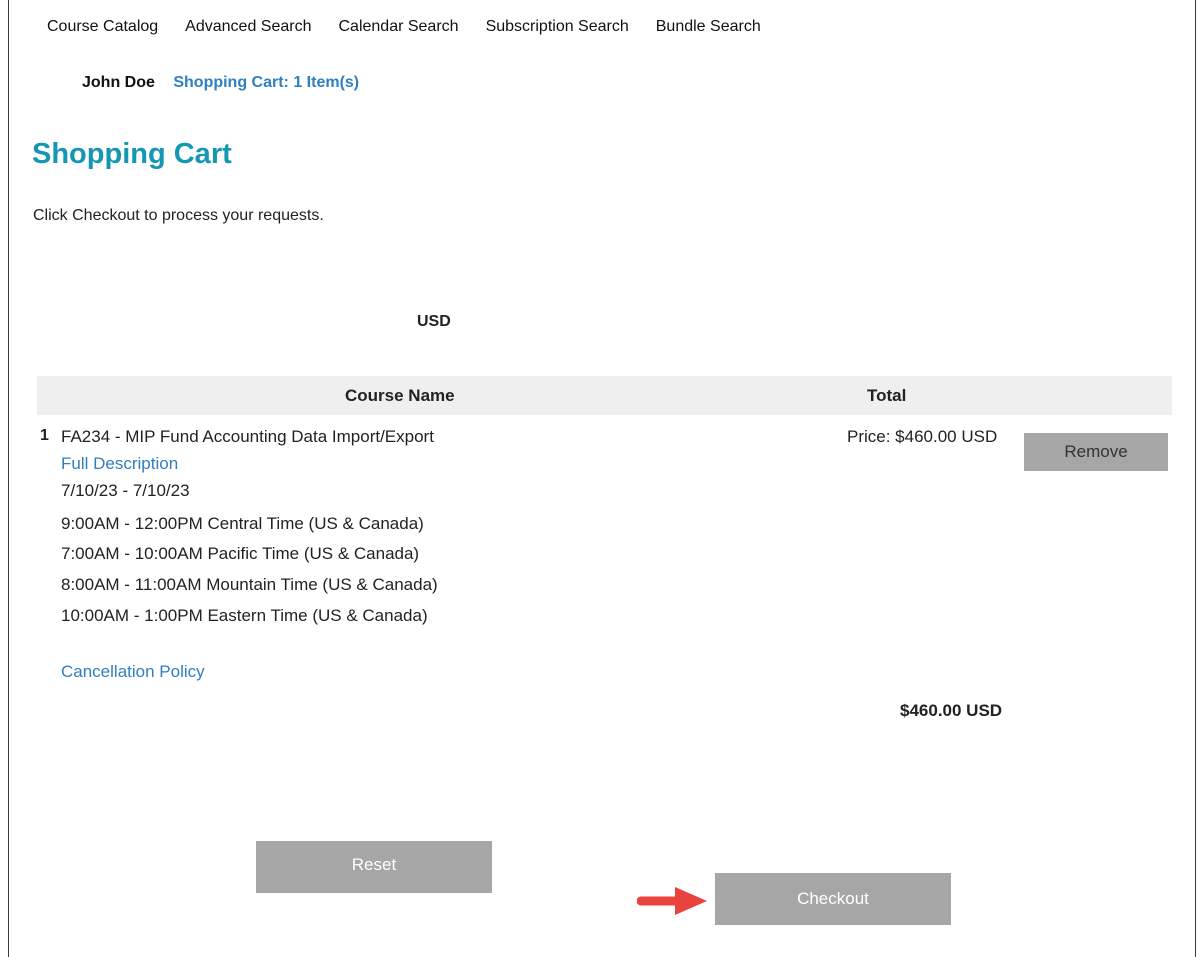 This screenshot has width=1198, height=957. I want to click on nav-advanced-search: Advanced Search, so click(248, 27).